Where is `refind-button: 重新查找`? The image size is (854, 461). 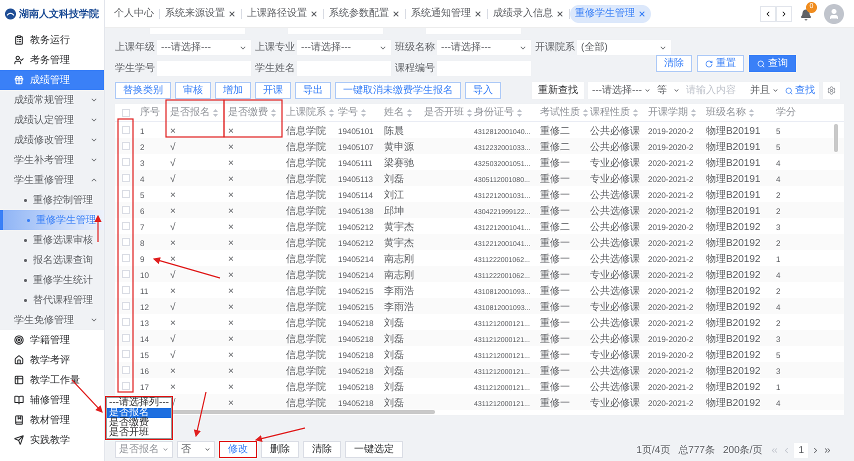 refind-button: 重新查找 is located at coordinates (558, 90).